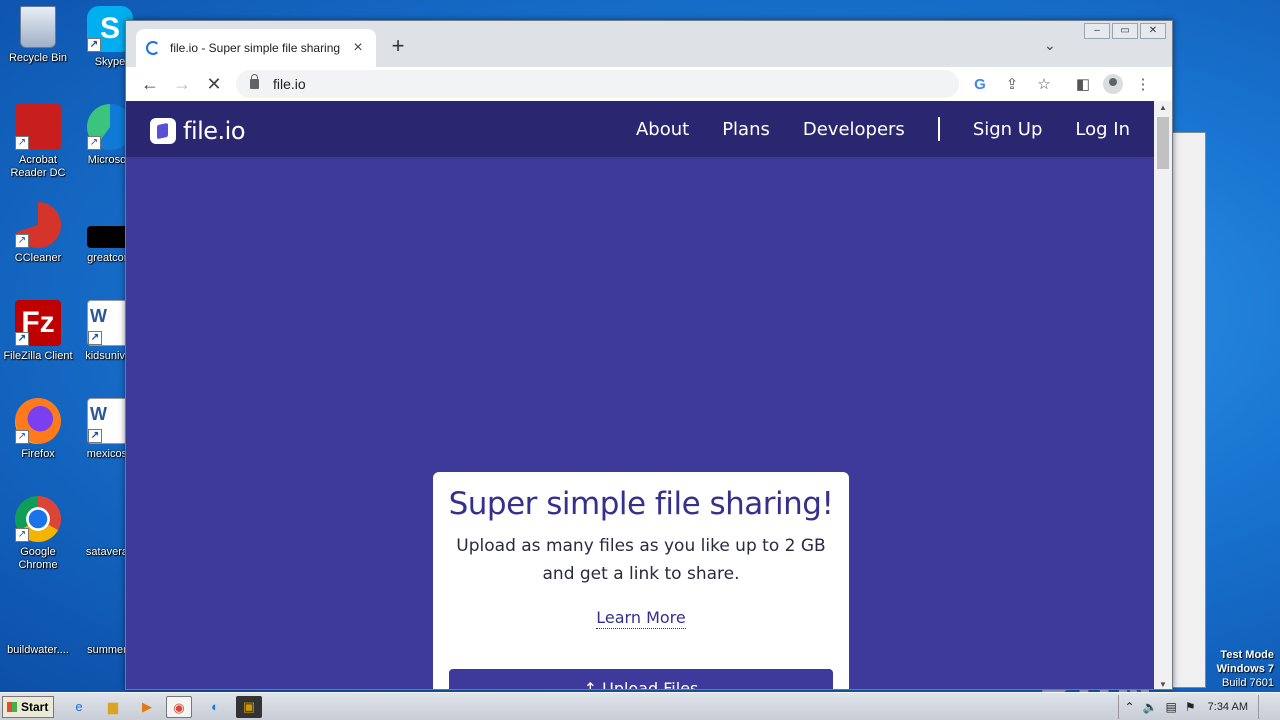 This screenshot has height=720, width=1280. What do you see at coordinates (746, 129) in the screenshot?
I see `nav-plans-link: Plans` at bounding box center [746, 129].